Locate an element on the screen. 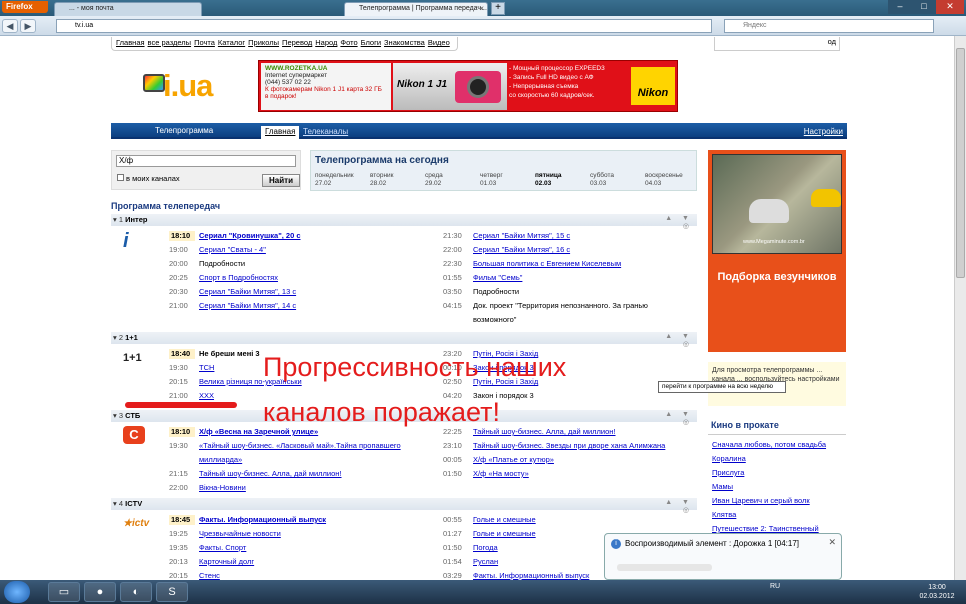 This screenshot has height=604, width=966. start-button is located at coordinates (17, 592).